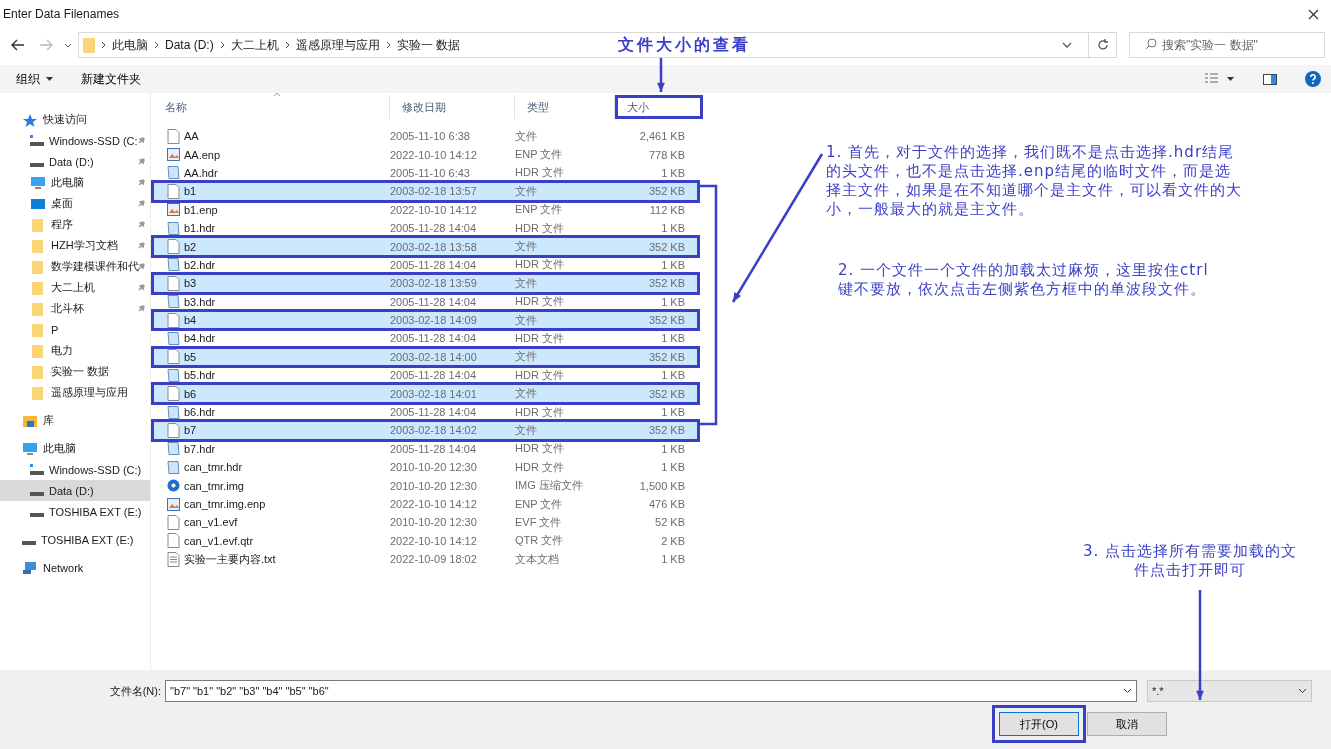 This screenshot has width=1331, height=749. Describe the element at coordinates (34, 79) in the screenshot. I see `toolbar-button: 组织` at that location.